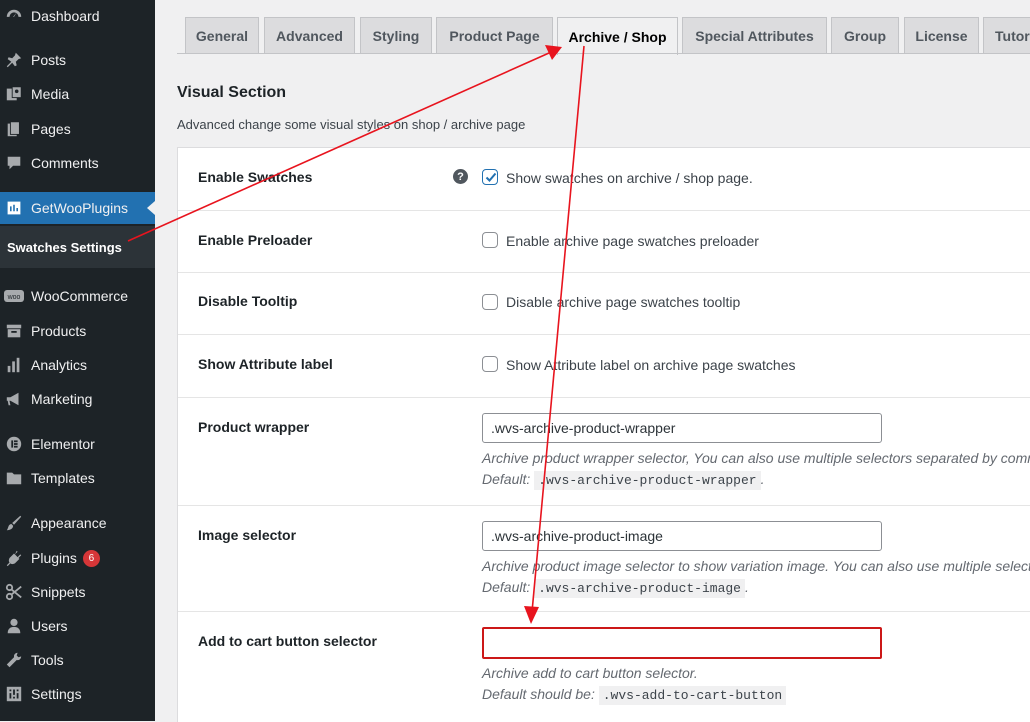 The width and height of the screenshot is (1030, 722). What do you see at coordinates (309, 35) in the screenshot?
I see `tab-advanced: Advanced` at bounding box center [309, 35].